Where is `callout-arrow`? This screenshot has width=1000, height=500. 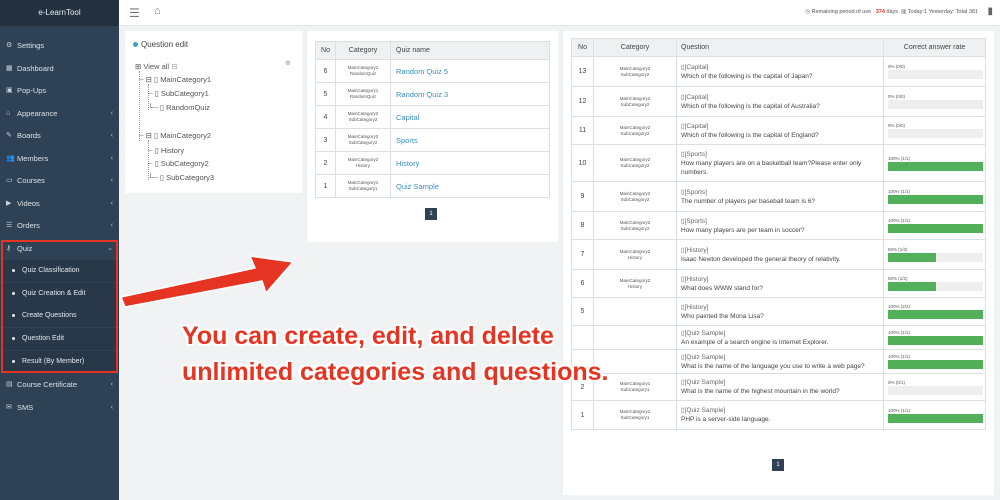
callout-arrow is located at coordinates (207, 281).